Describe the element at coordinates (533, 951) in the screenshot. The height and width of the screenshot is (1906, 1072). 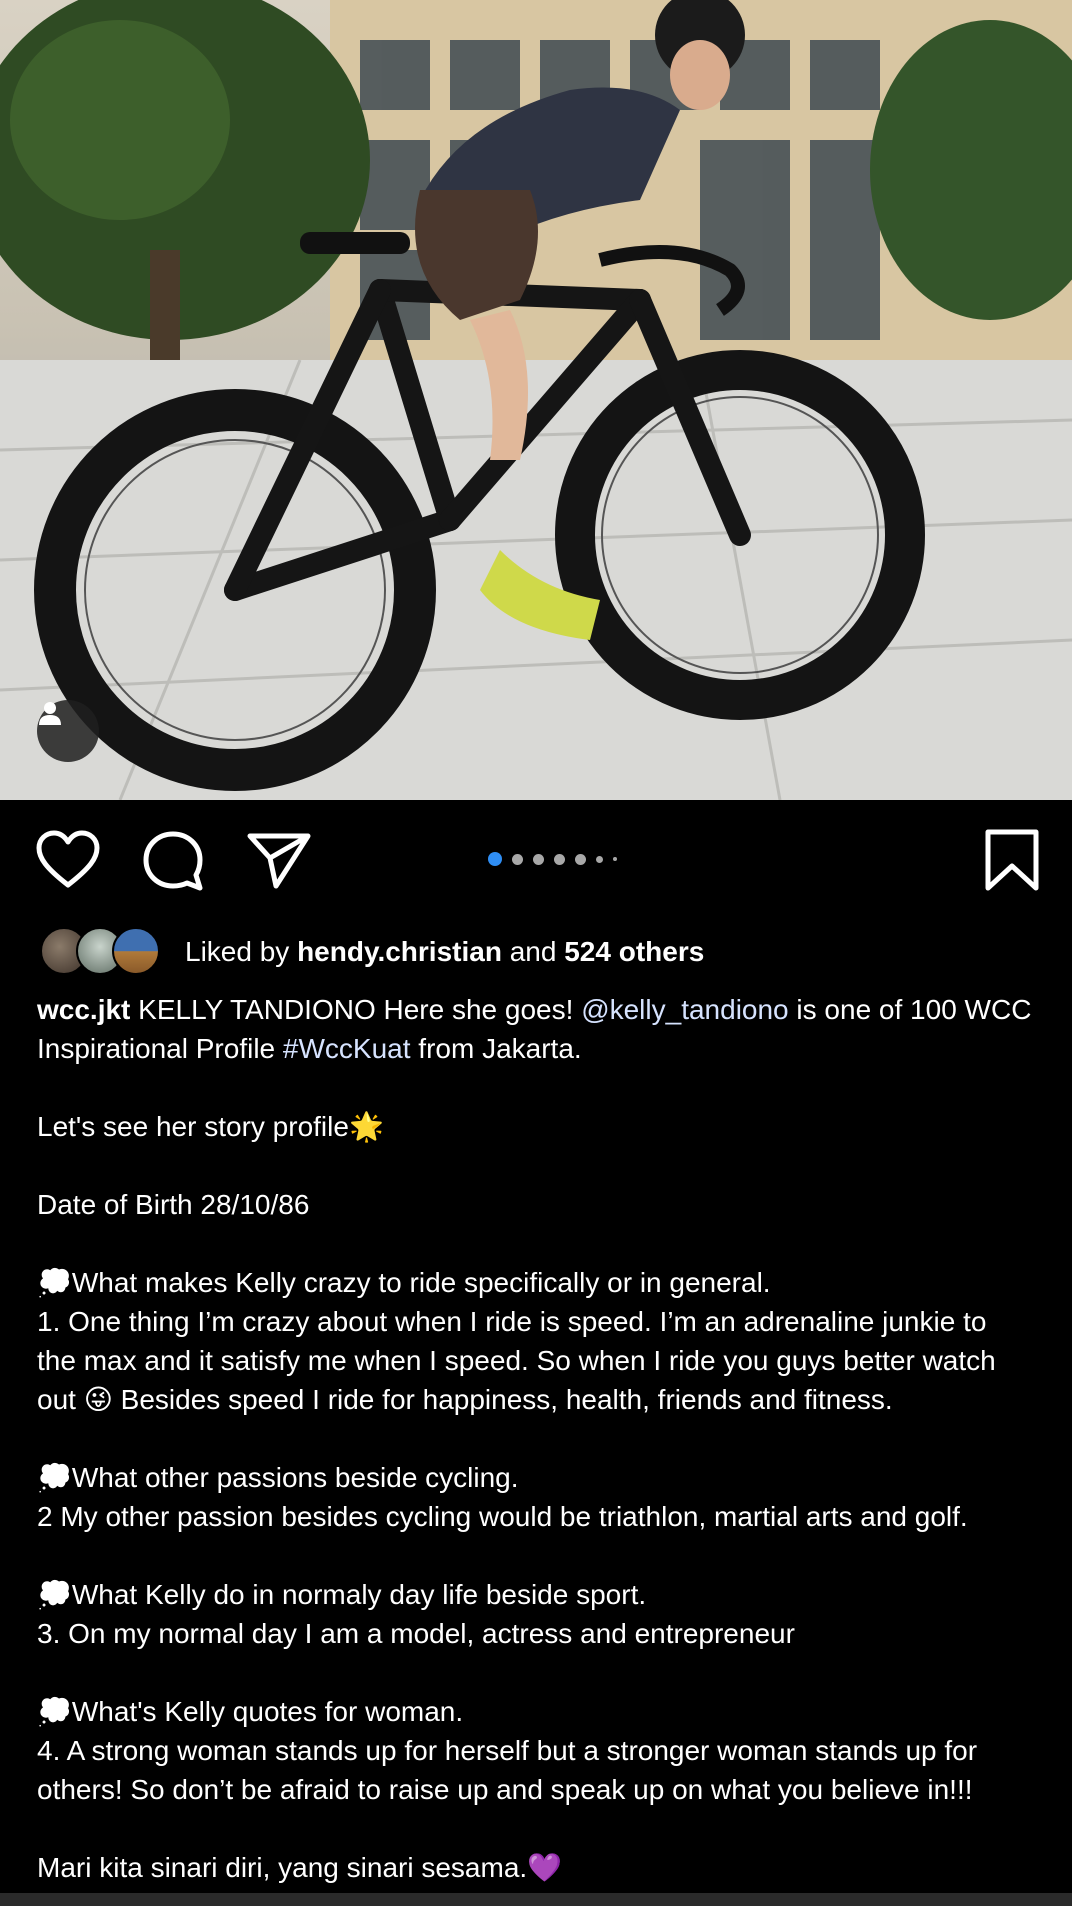
I see `likes-conjunction: and` at that location.